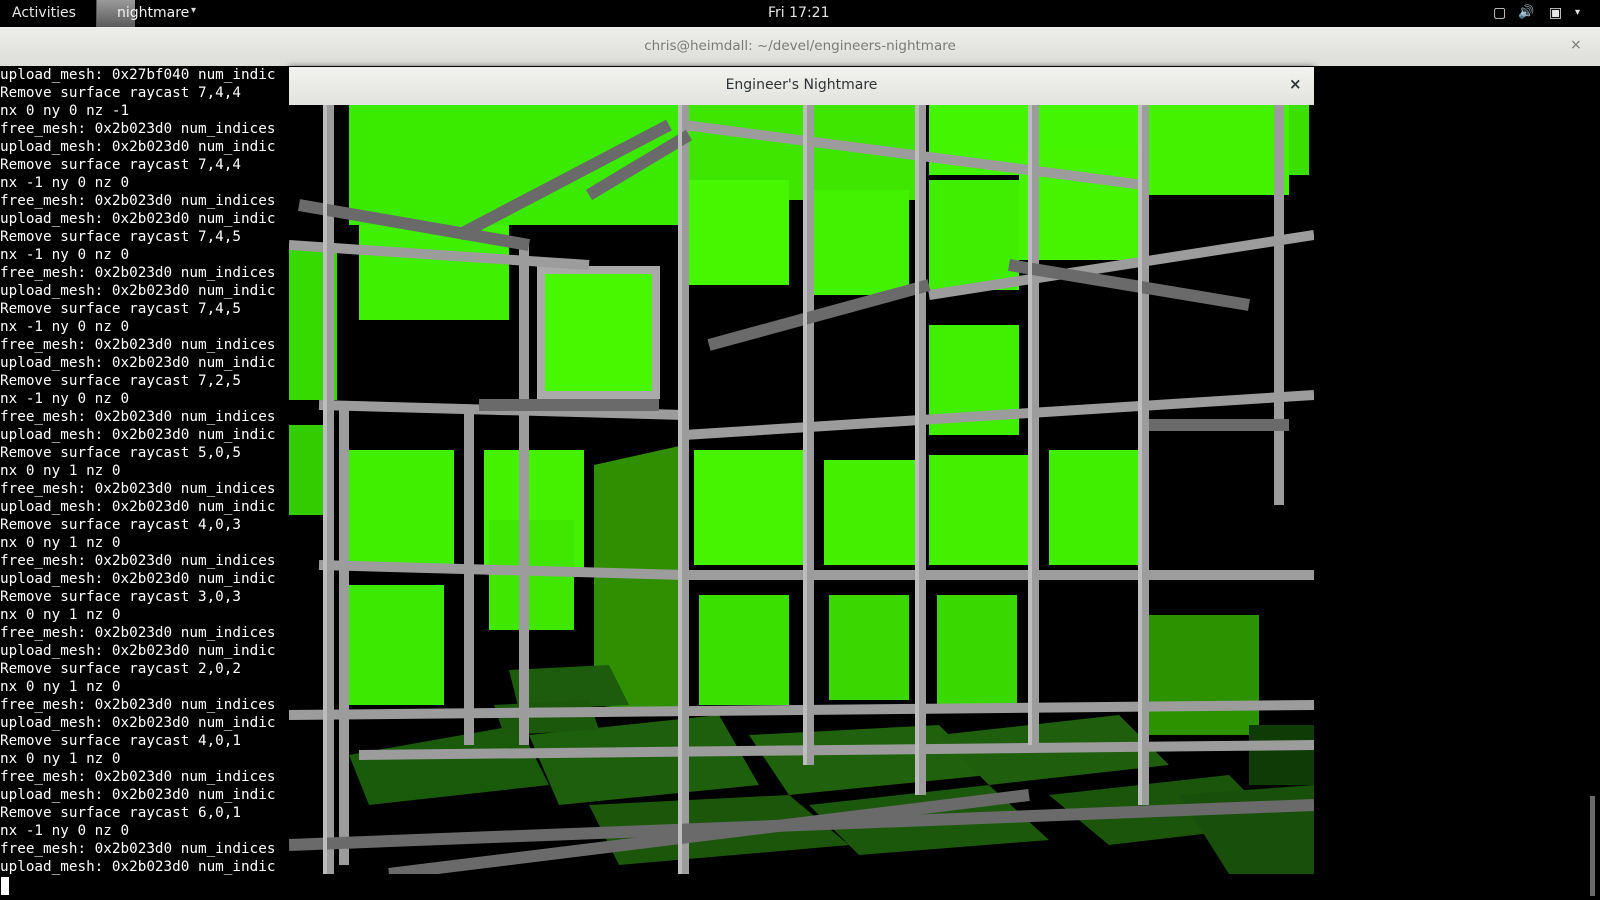 This screenshot has height=900, width=1600. Describe the element at coordinates (153, 13) in the screenshot. I see `app-menu-label: nightmare` at that location.